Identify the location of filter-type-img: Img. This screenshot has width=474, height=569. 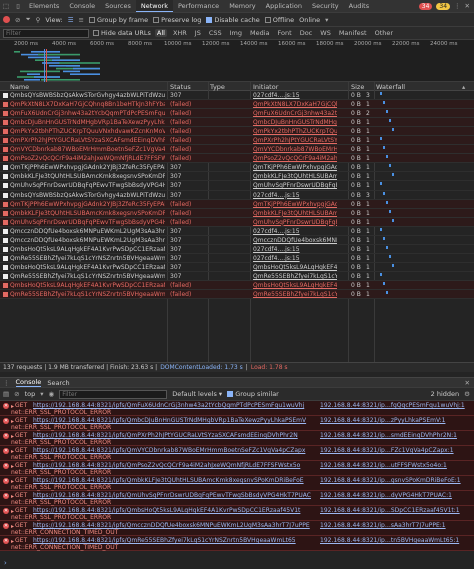
(236, 33).